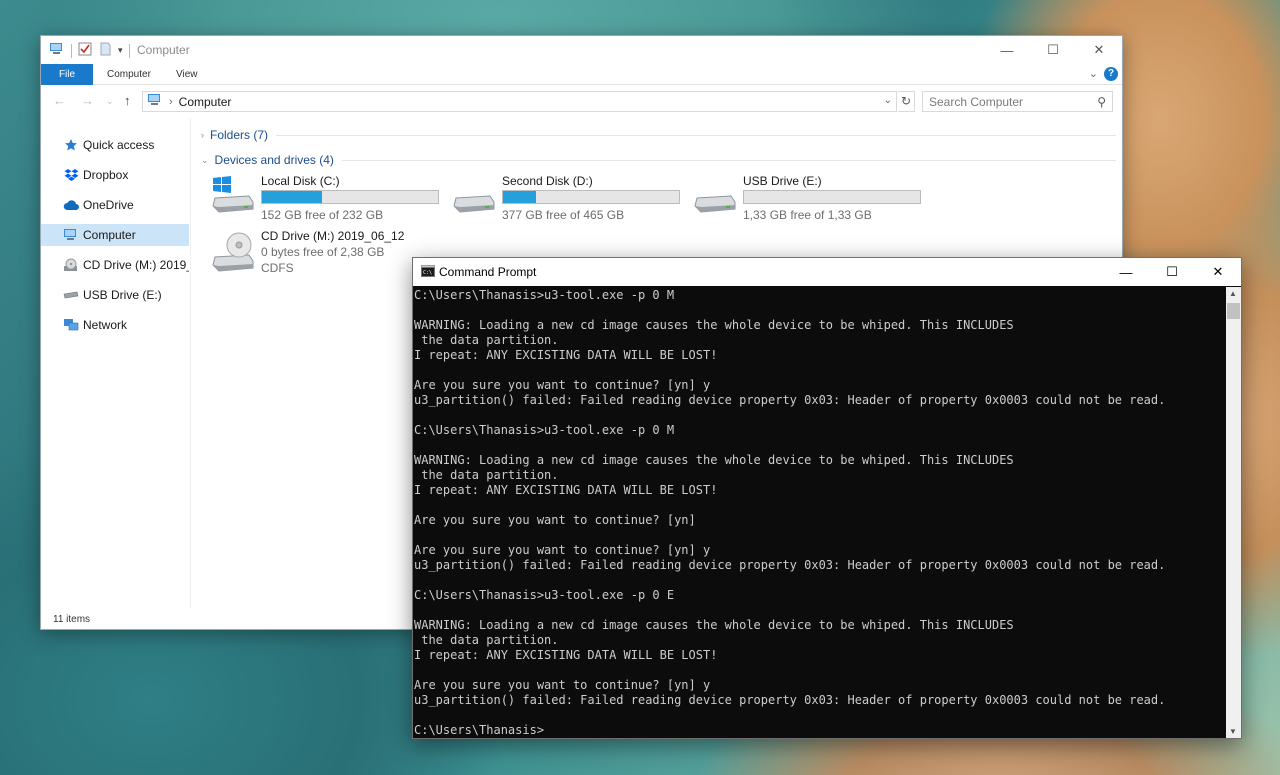 The image size is (1280, 775). What do you see at coordinates (1093, 73) in the screenshot?
I see `expand-ribbon-icon: ⌄` at bounding box center [1093, 73].